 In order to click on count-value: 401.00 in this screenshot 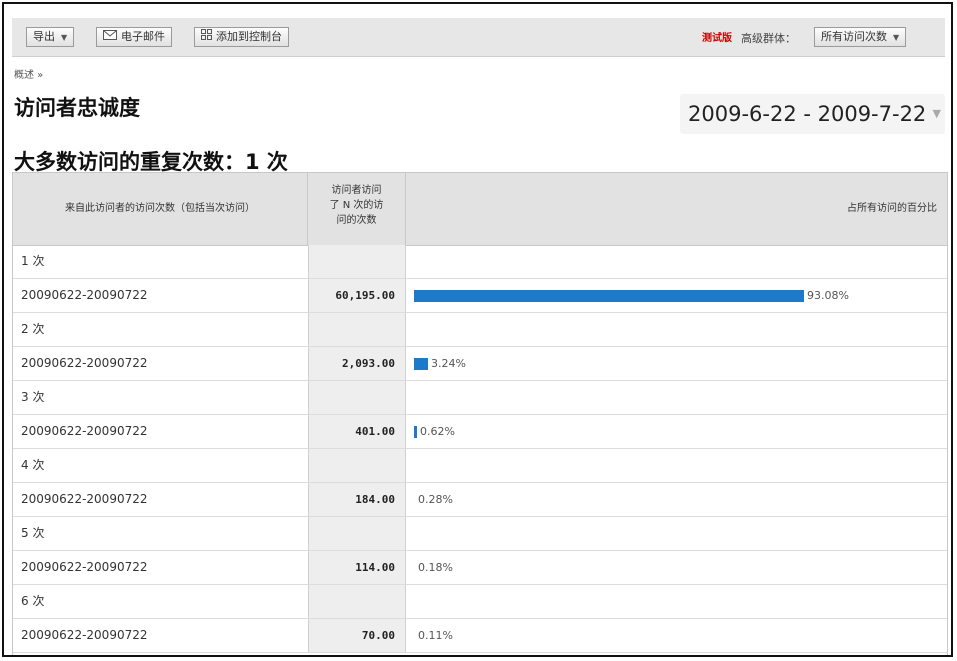, I will do `click(357, 431)`.